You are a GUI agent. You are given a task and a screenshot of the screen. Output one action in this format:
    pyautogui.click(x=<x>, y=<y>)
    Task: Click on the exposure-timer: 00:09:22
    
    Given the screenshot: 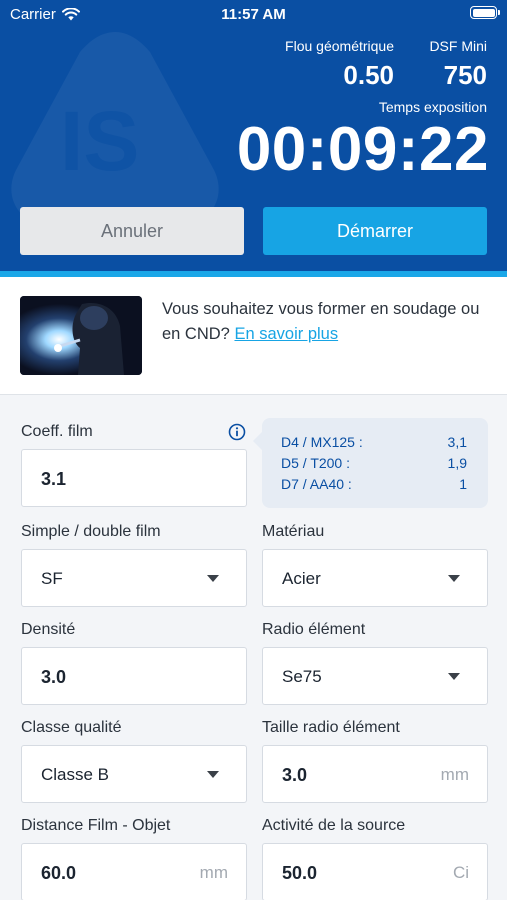 What is the action you would take?
    pyautogui.click(x=362, y=149)
    